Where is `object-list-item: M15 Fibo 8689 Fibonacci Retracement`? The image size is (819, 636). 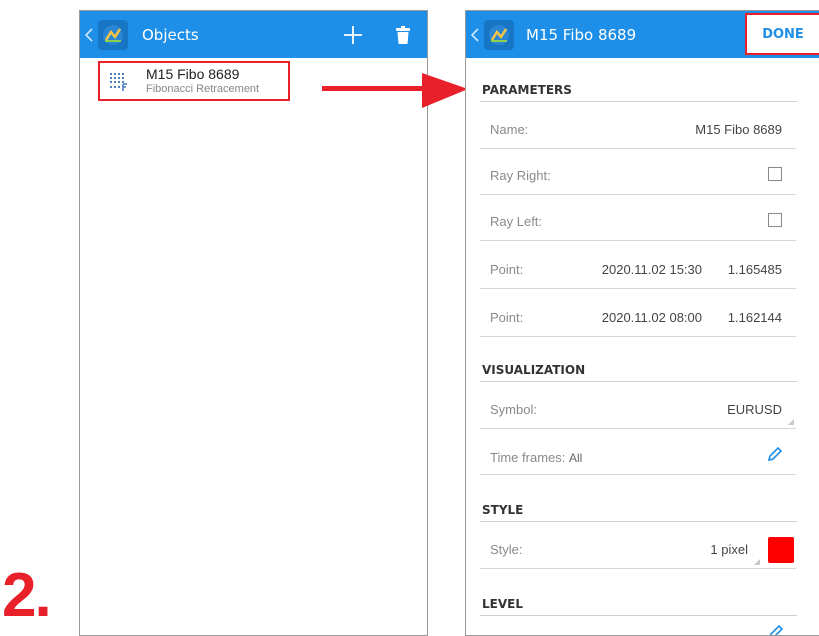 object-list-item: M15 Fibo 8689 Fibonacci Retracement is located at coordinates (194, 81).